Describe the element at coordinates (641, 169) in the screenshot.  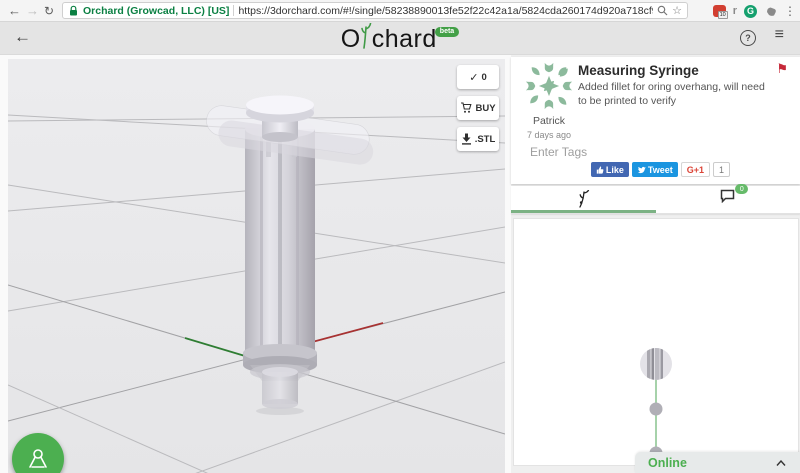
I see `twitter-bird-icon` at that location.